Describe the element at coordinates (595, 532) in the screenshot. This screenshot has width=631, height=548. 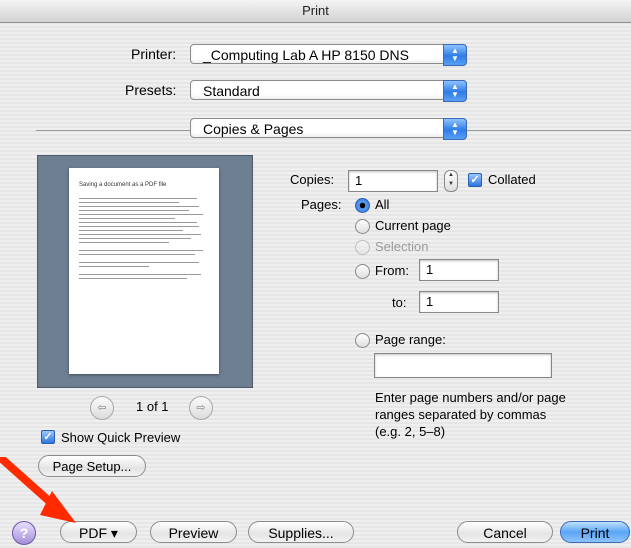
I see `print-button: Print` at that location.